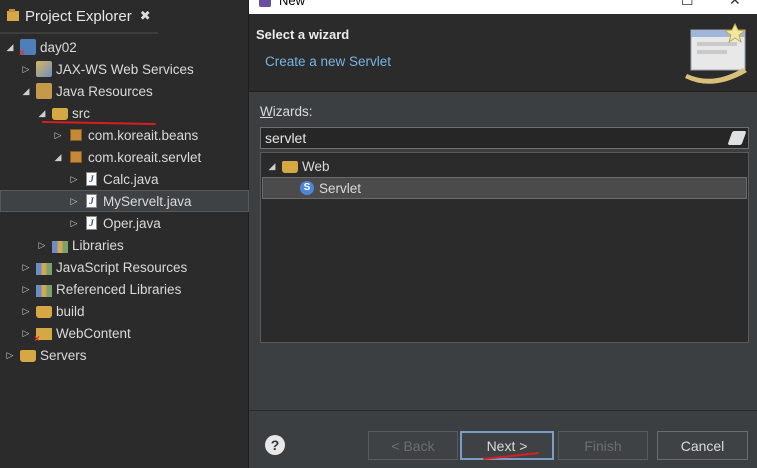 The image size is (757, 468). Describe the element at coordinates (44, 69) in the screenshot. I see `web-services-icon` at that location.